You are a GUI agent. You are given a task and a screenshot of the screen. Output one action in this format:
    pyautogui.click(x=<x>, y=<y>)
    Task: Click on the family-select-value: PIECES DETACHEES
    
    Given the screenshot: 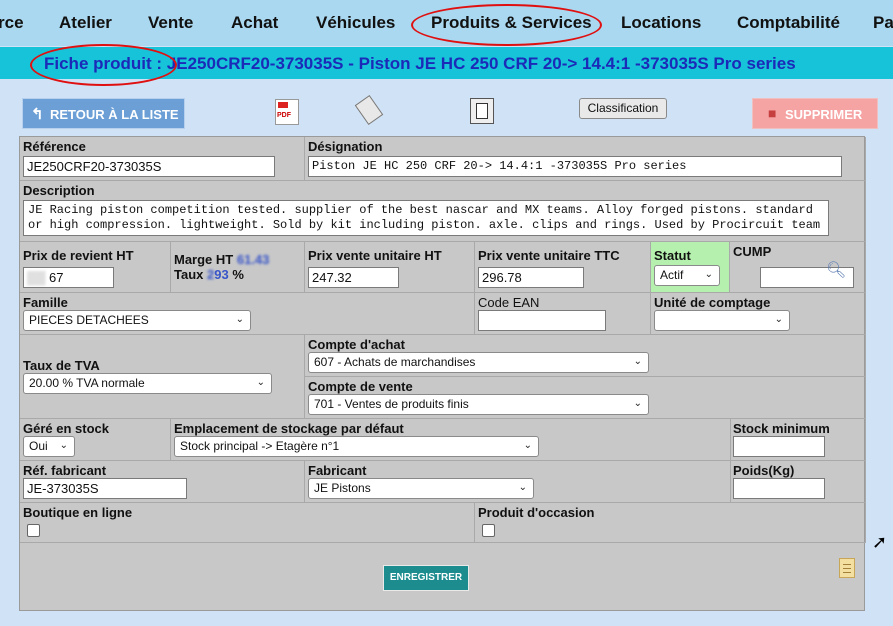 What is the action you would take?
    pyautogui.click(x=89, y=320)
    